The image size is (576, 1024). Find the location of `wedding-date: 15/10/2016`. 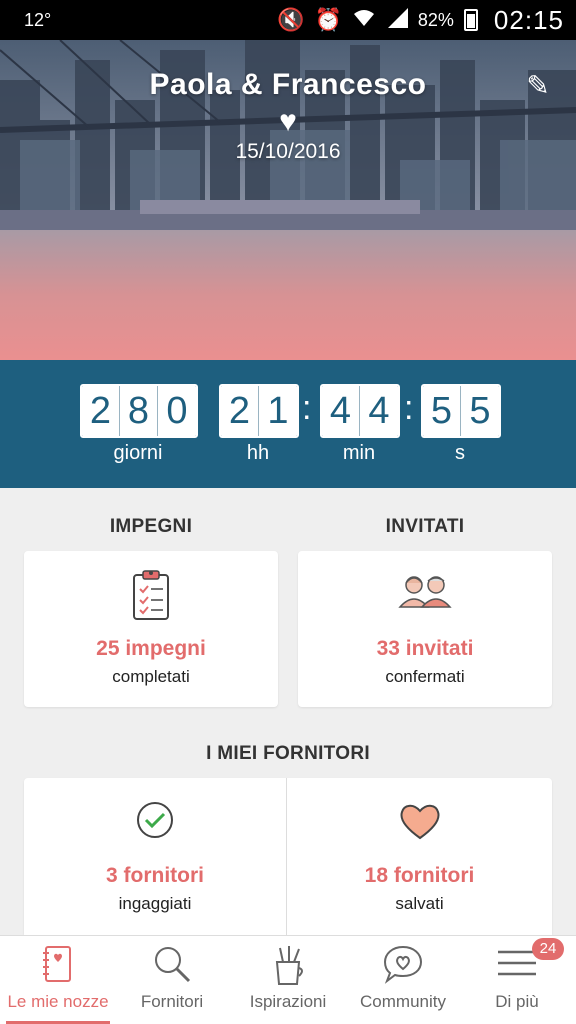

wedding-date: 15/10/2016 is located at coordinates (288, 151).